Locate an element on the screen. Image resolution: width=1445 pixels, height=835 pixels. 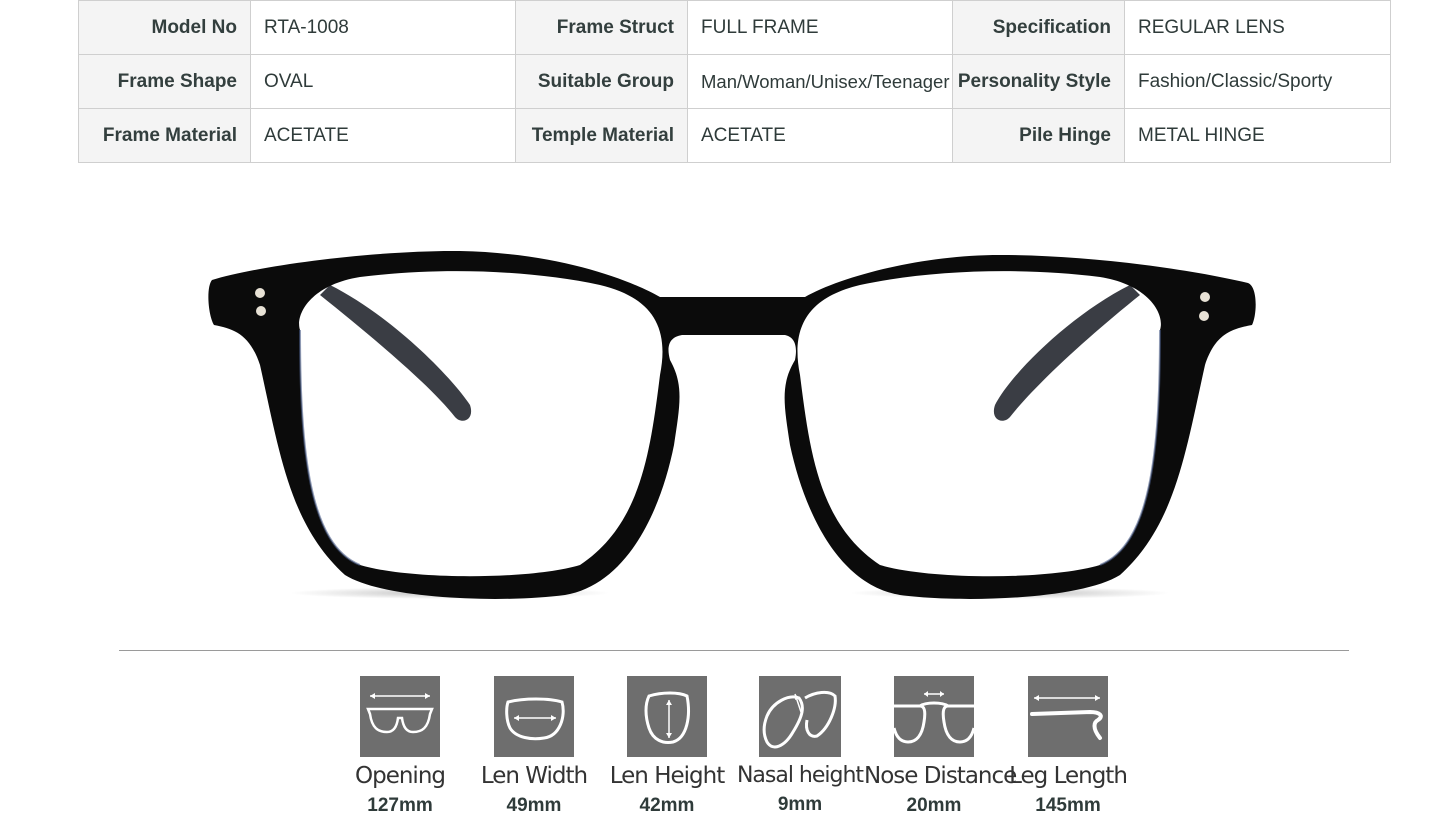
measurement-value: 20mm is located at coordinates (934, 805).